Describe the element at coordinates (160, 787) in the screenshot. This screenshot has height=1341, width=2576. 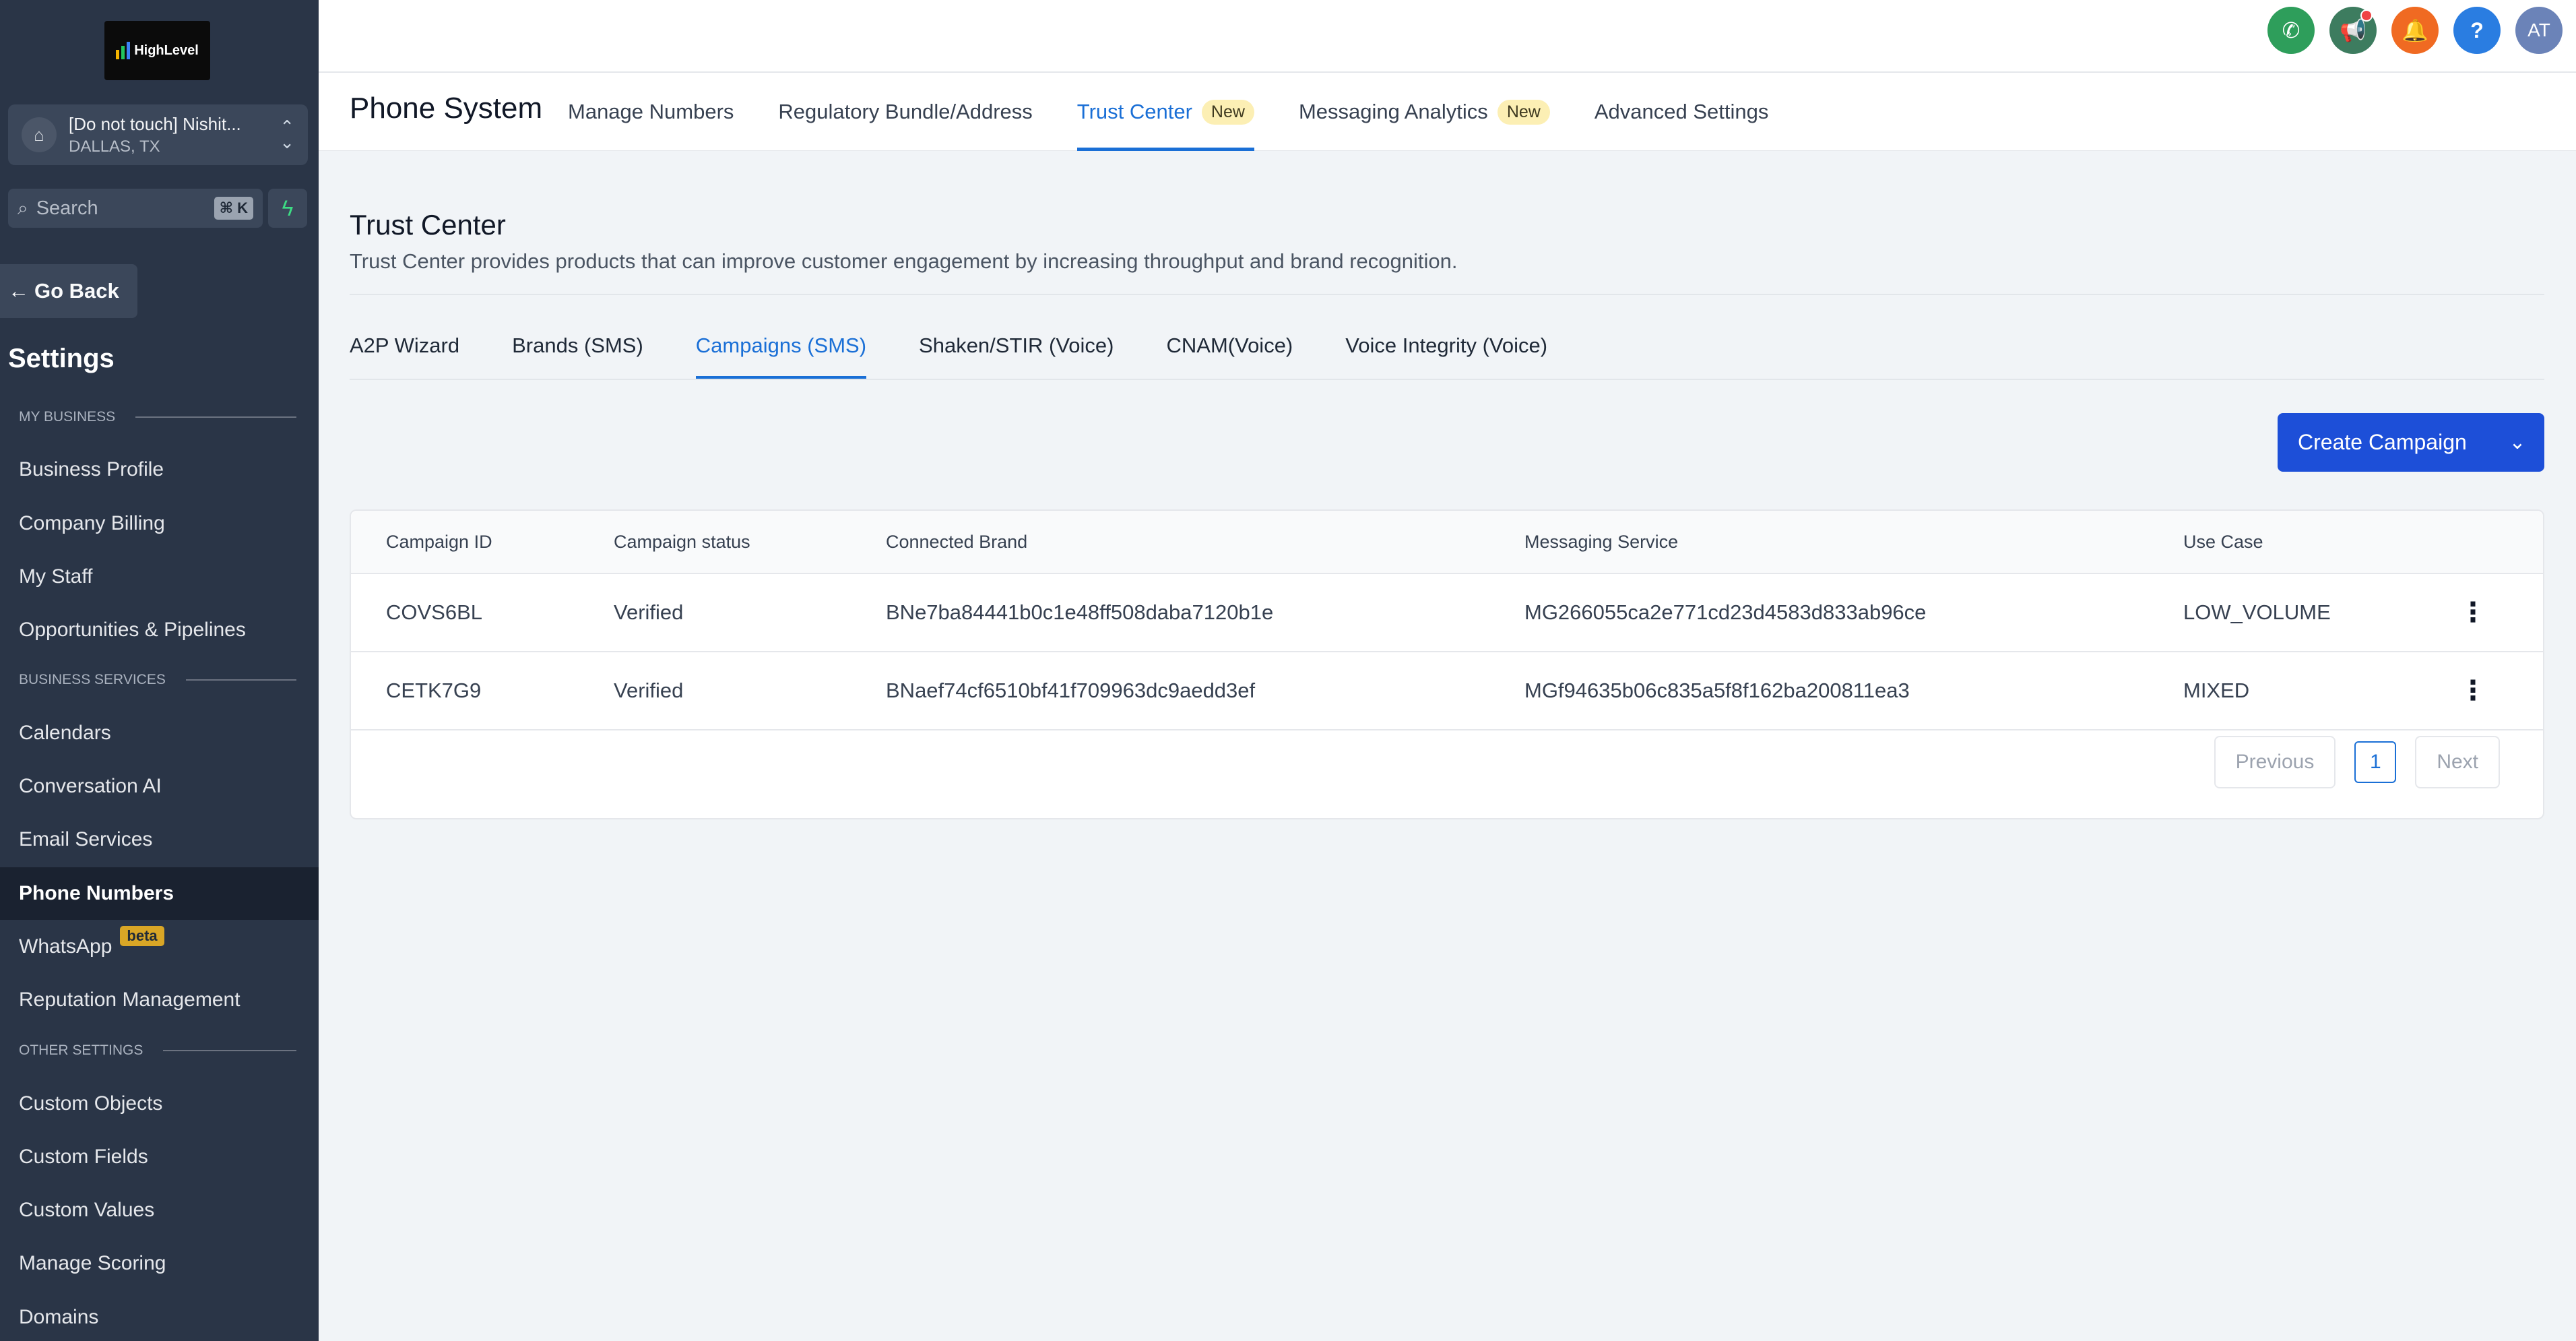
I see `sidebar-item-conversation-ai: Conversation AI` at that location.